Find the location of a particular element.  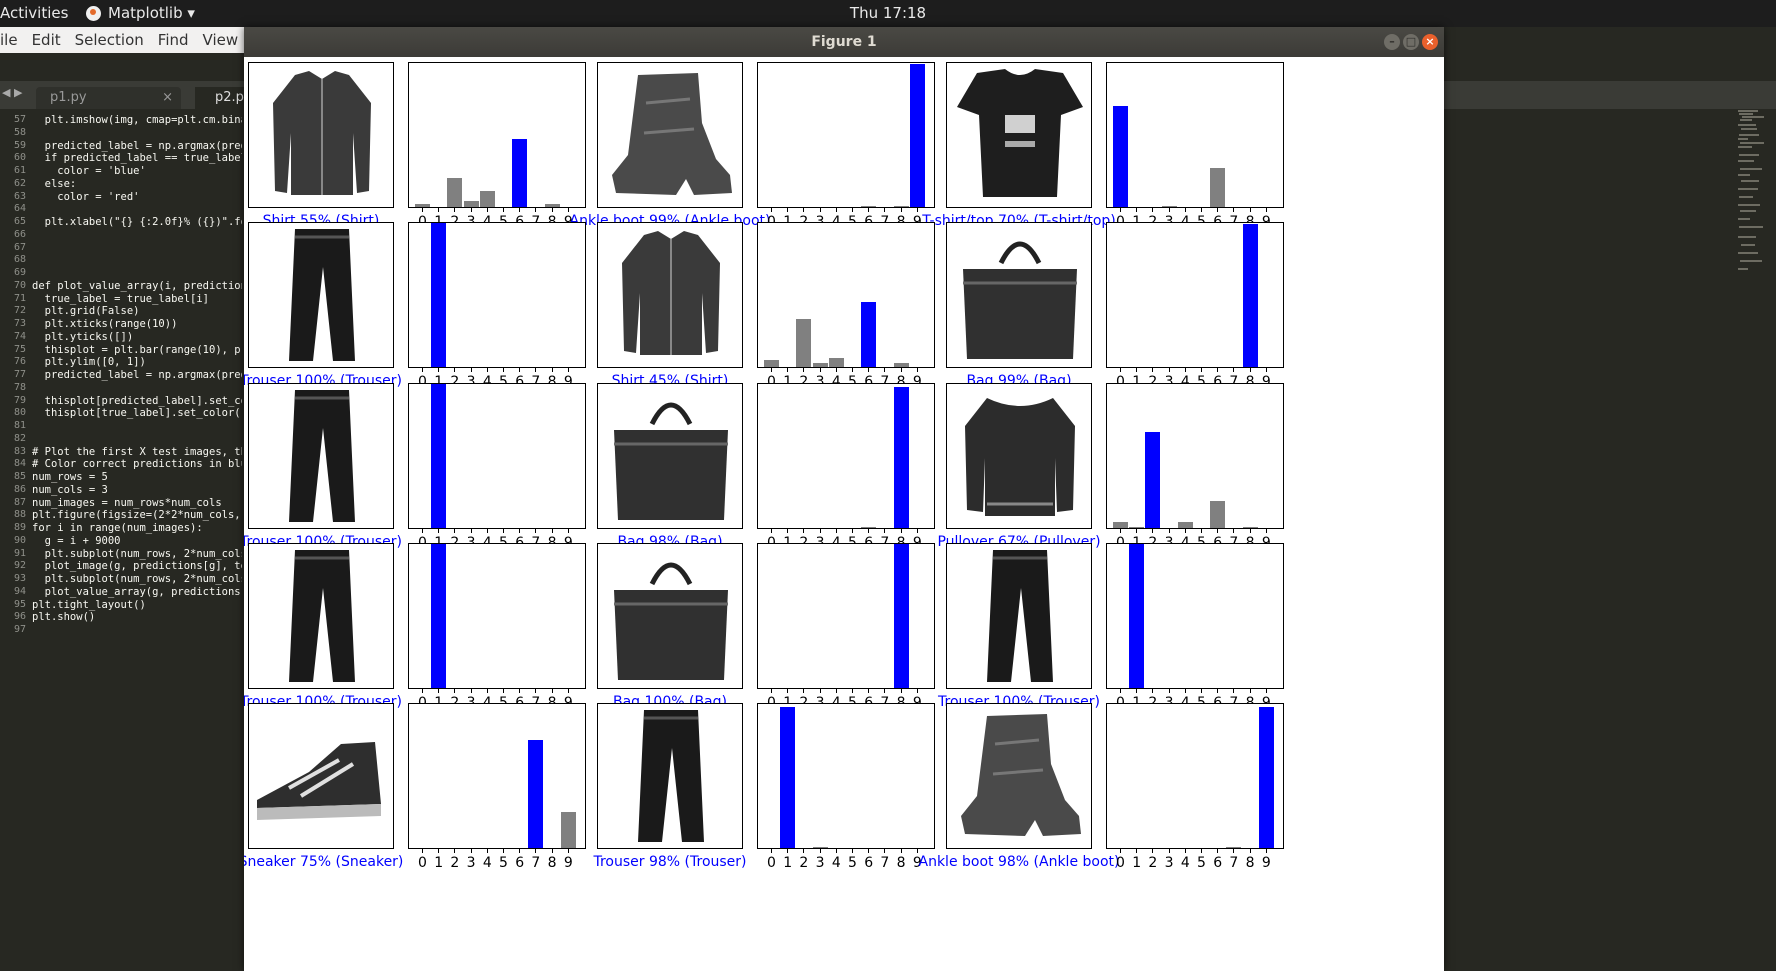

app-menu-label: Matplotlib ▾ is located at coordinates (151, 13).